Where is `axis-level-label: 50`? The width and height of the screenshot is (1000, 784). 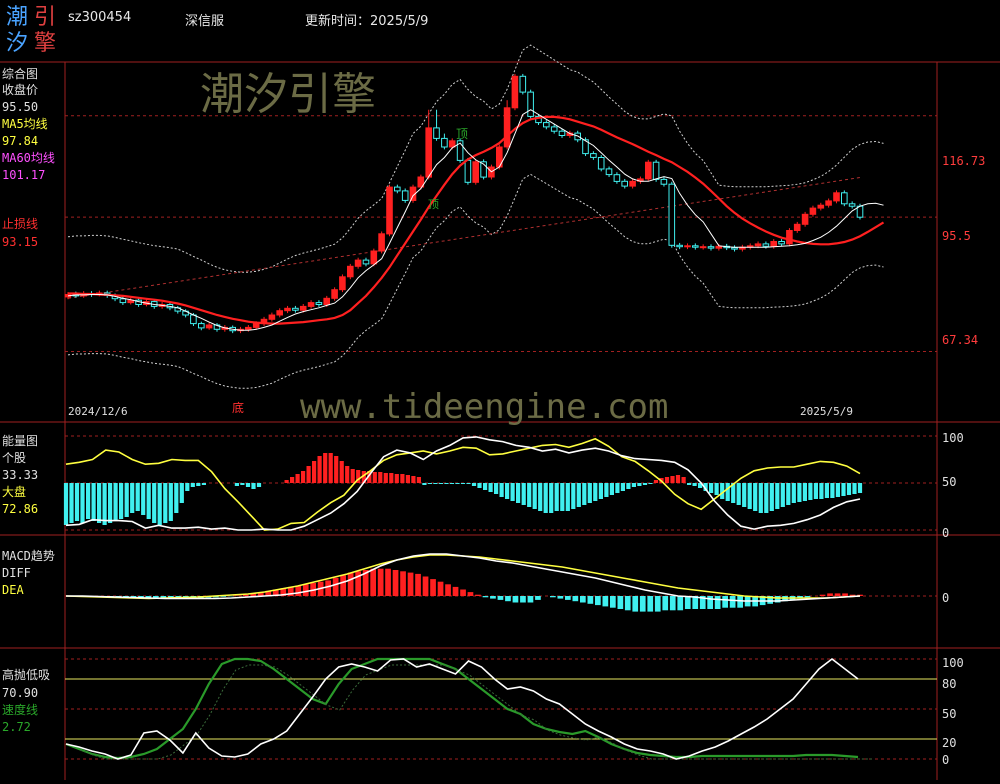
axis-level-label: 50 is located at coordinates (949, 482).